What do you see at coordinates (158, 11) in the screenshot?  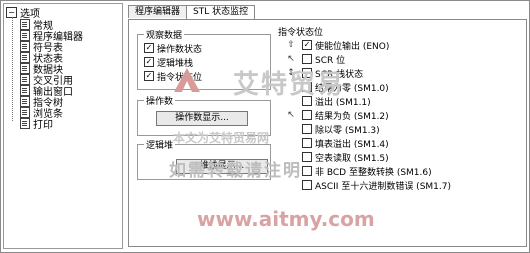 I see `tab-program-editor: 程序编辑器` at bounding box center [158, 11].